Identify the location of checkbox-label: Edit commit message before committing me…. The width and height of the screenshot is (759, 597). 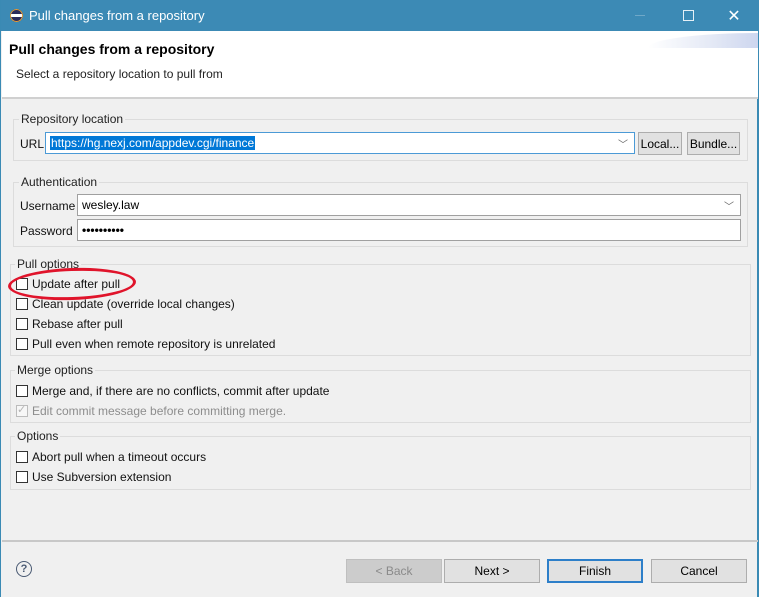
(159, 411).